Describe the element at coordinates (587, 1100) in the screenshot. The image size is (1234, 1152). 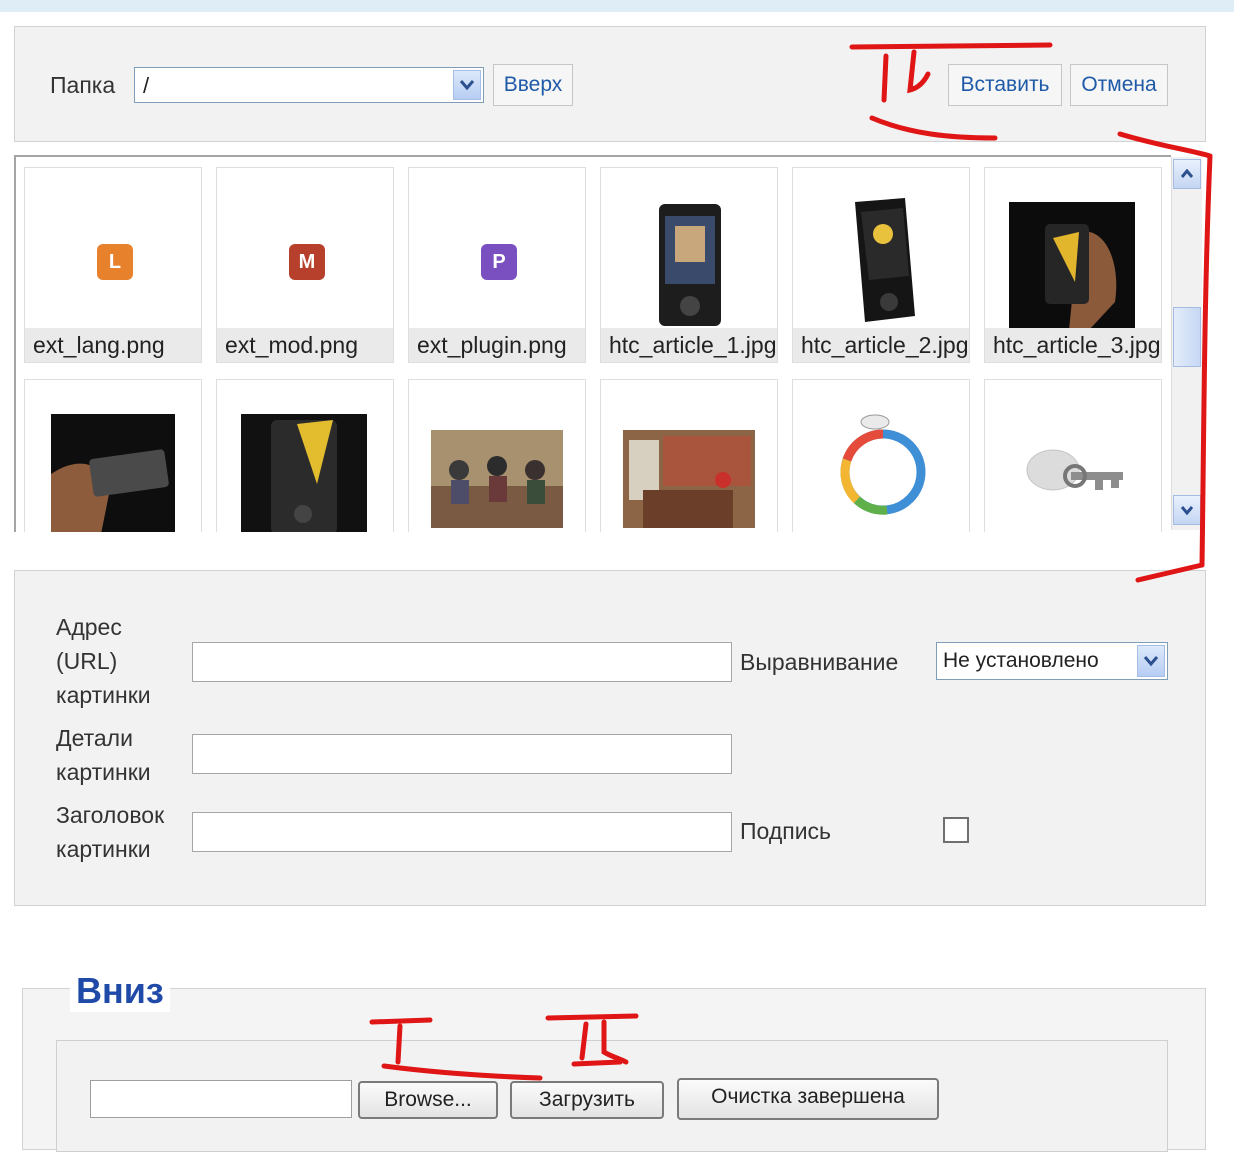
I see `upload-button: Загрузить` at that location.